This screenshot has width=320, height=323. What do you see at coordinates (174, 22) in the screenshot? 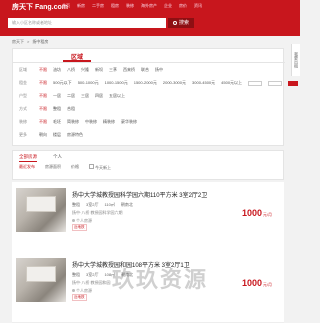
I see `search-icon` at bounding box center [174, 22].